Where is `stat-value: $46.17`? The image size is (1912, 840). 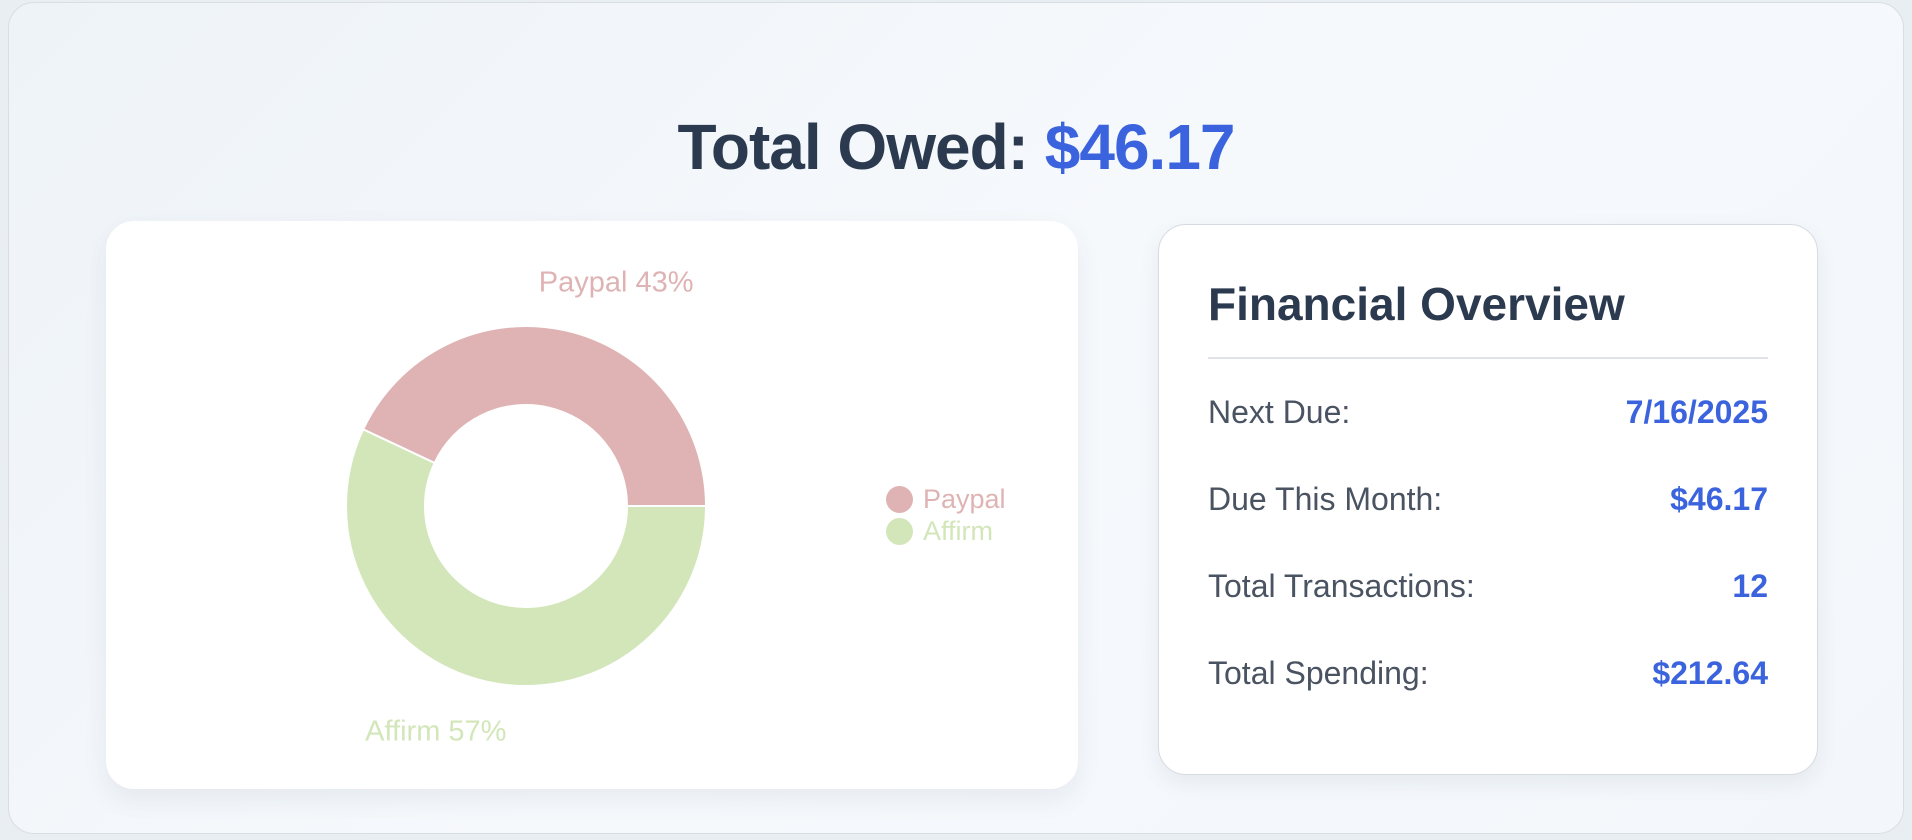 stat-value: $46.17 is located at coordinates (1719, 498).